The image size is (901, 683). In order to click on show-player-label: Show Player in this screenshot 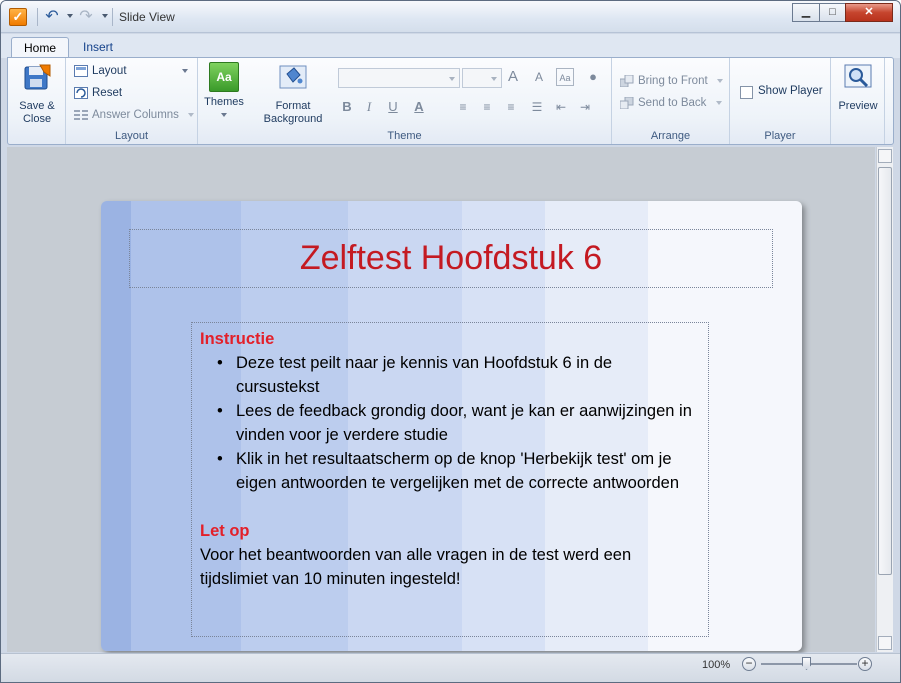, I will do `click(790, 91)`.